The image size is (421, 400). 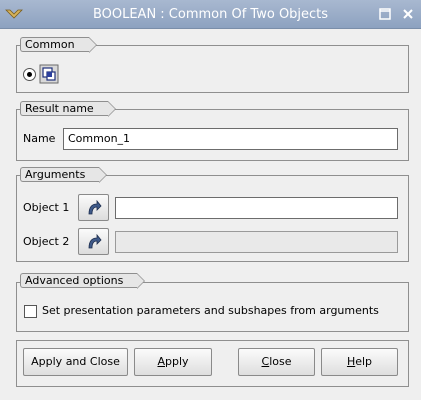 What do you see at coordinates (39, 138) in the screenshot?
I see `name-label: Name` at bounding box center [39, 138].